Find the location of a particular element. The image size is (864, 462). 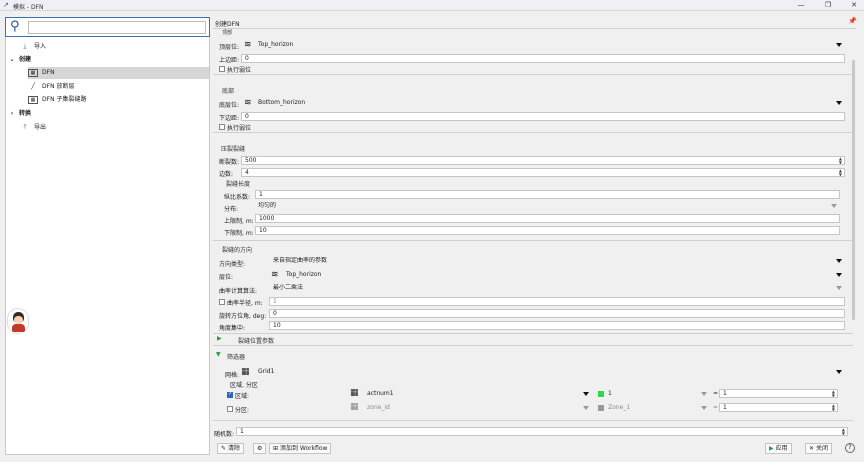

tree-item-create: ⌄ 创建 is located at coordinates (104, 60).